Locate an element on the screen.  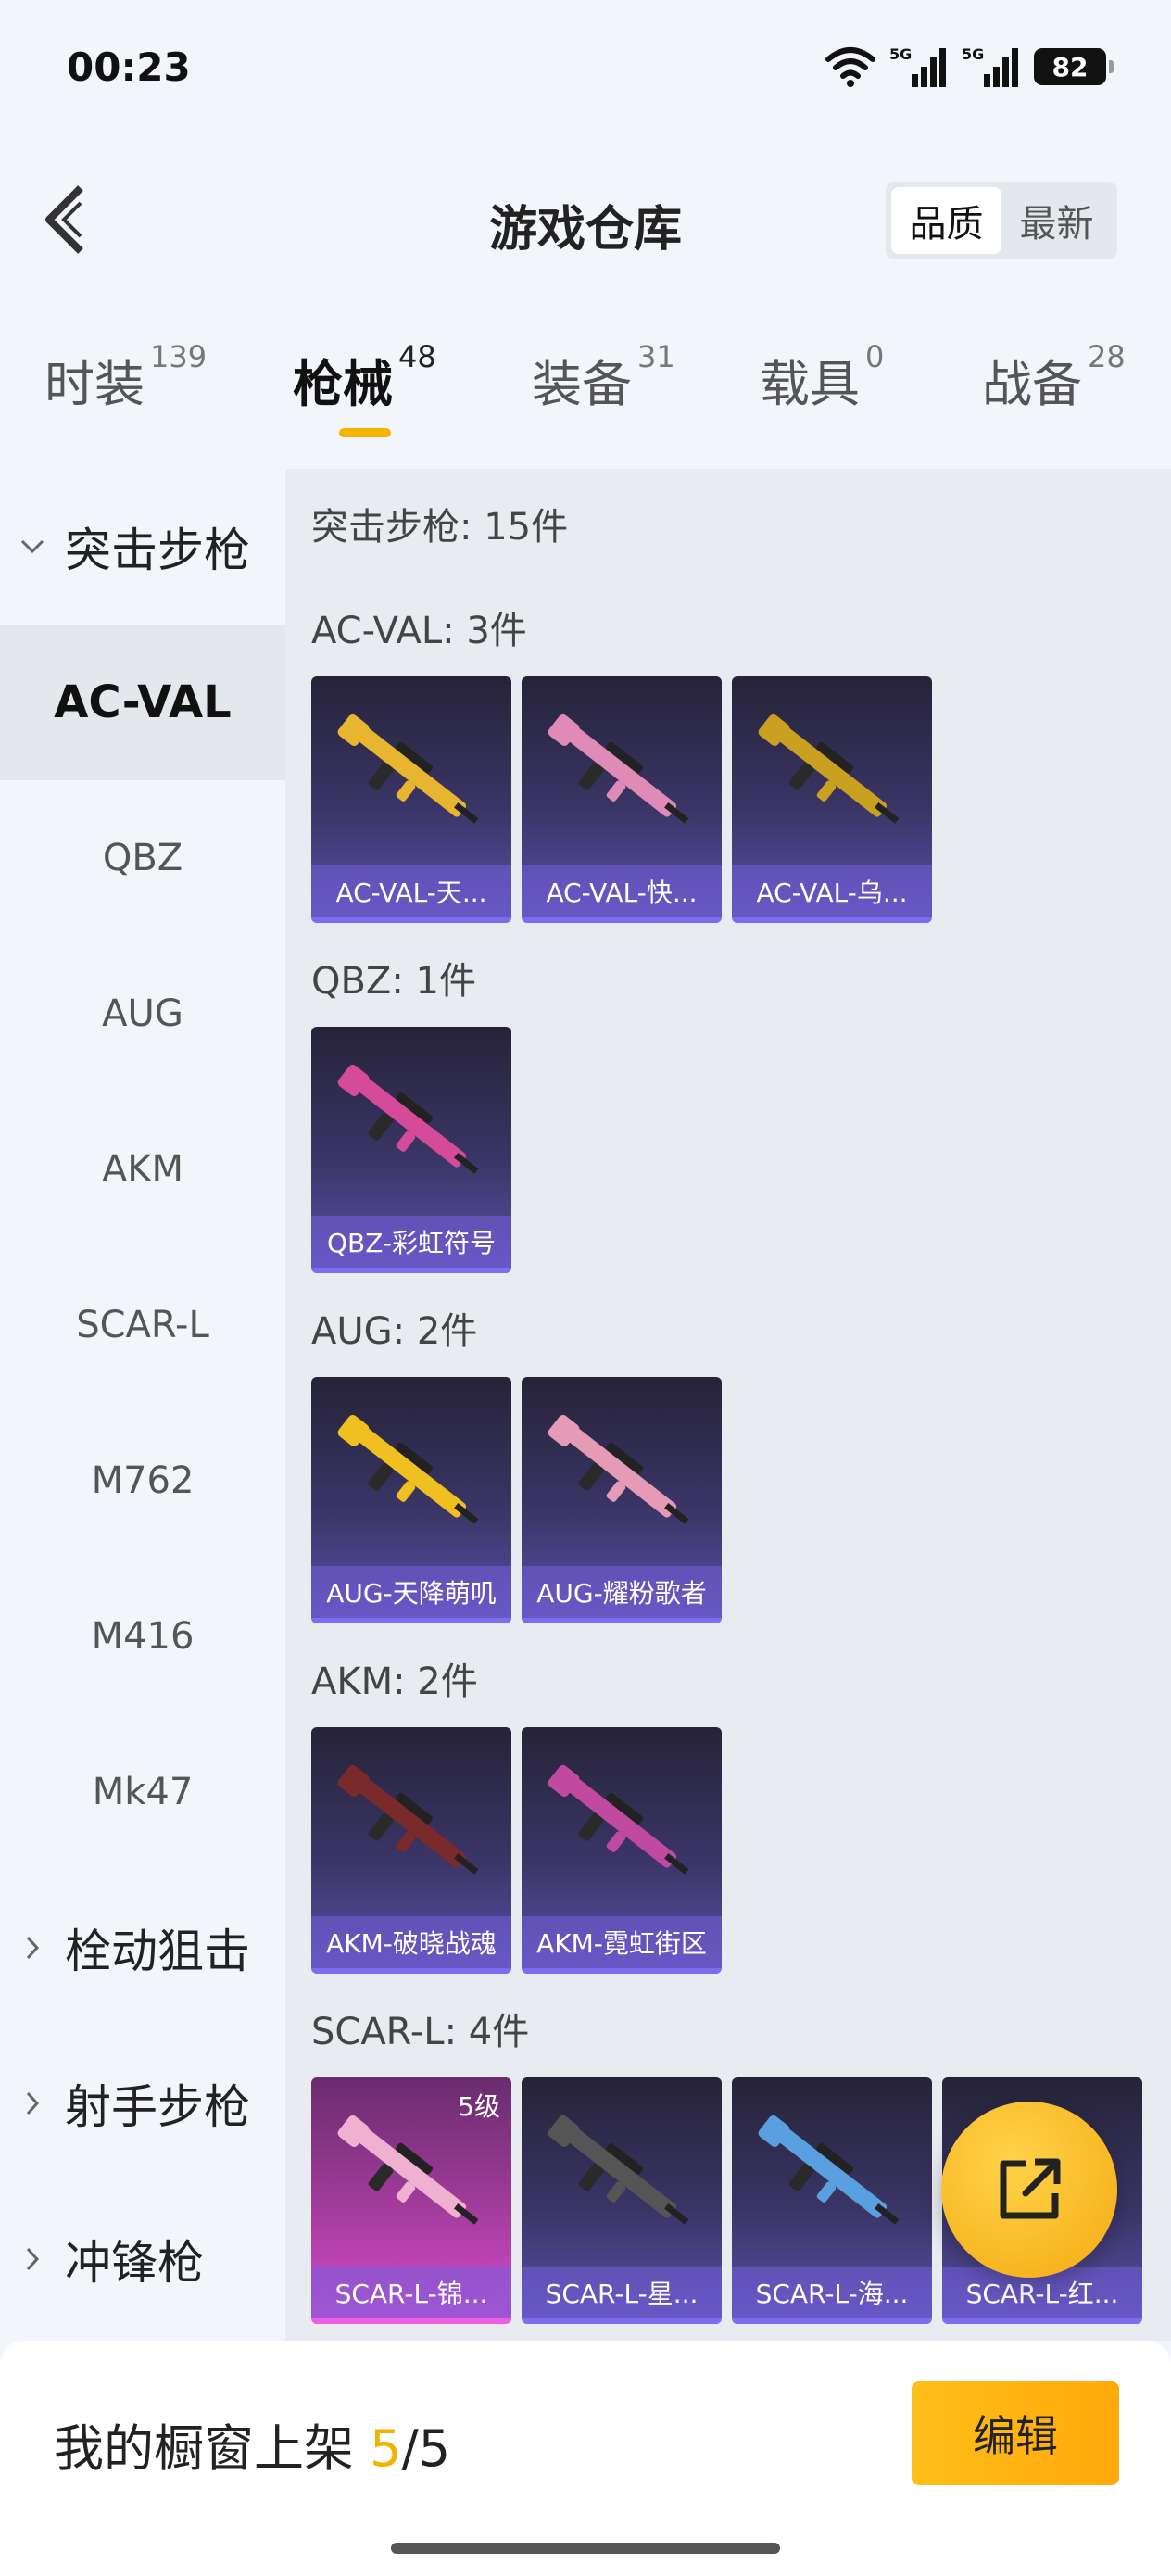
sidebar-item-aug: AUG is located at coordinates (142, 1014).